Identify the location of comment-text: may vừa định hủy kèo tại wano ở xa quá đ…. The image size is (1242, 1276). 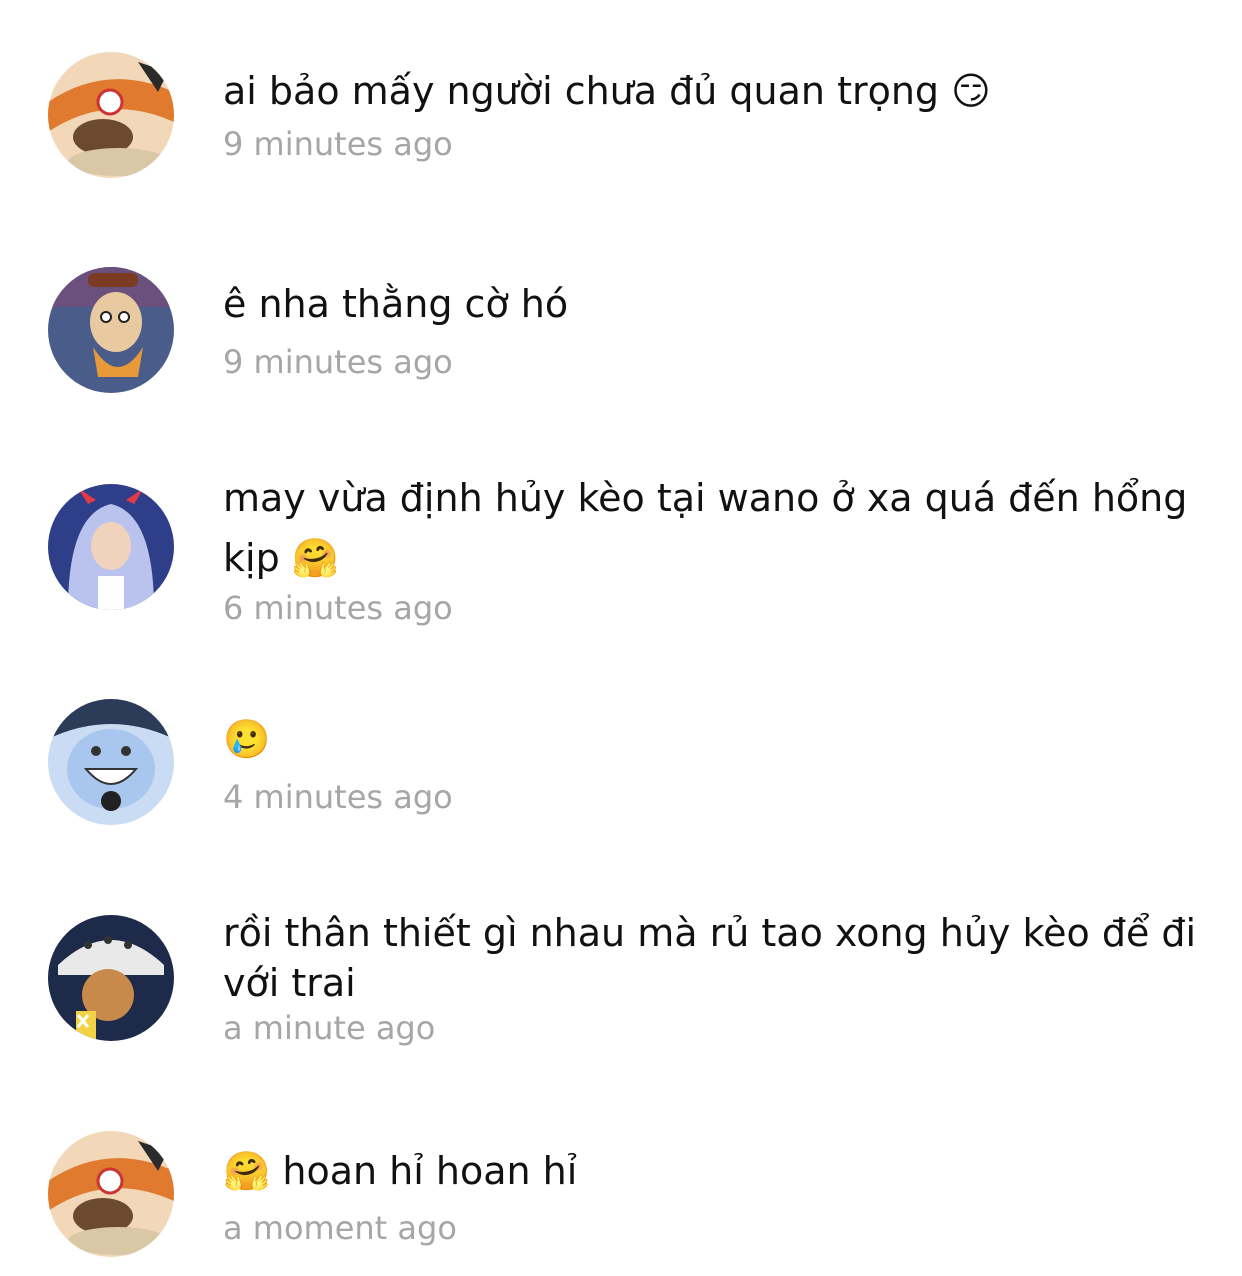
(705, 528).